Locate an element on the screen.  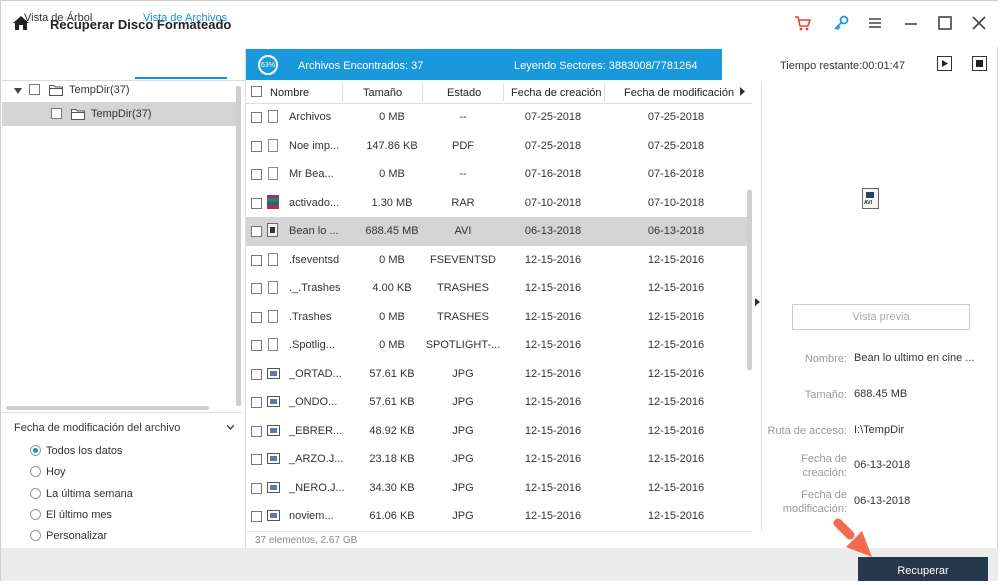
file-state-cell: TRASHES is located at coordinates (463, 316).